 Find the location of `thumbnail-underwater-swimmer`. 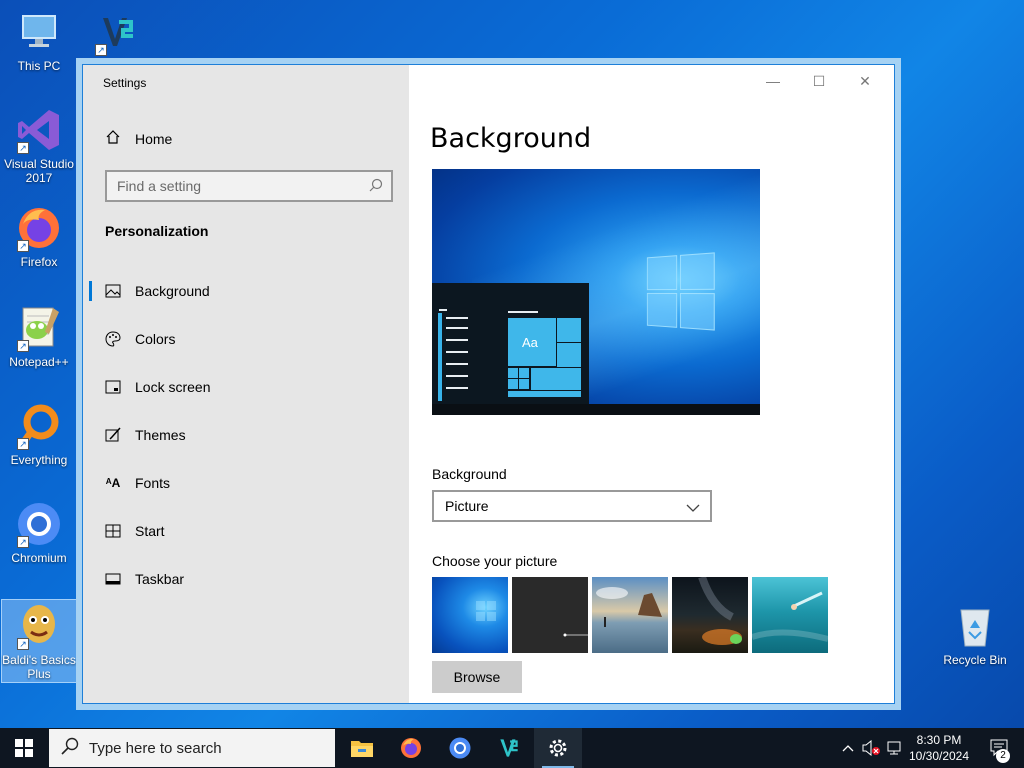

thumbnail-underwater-swimmer is located at coordinates (790, 615).